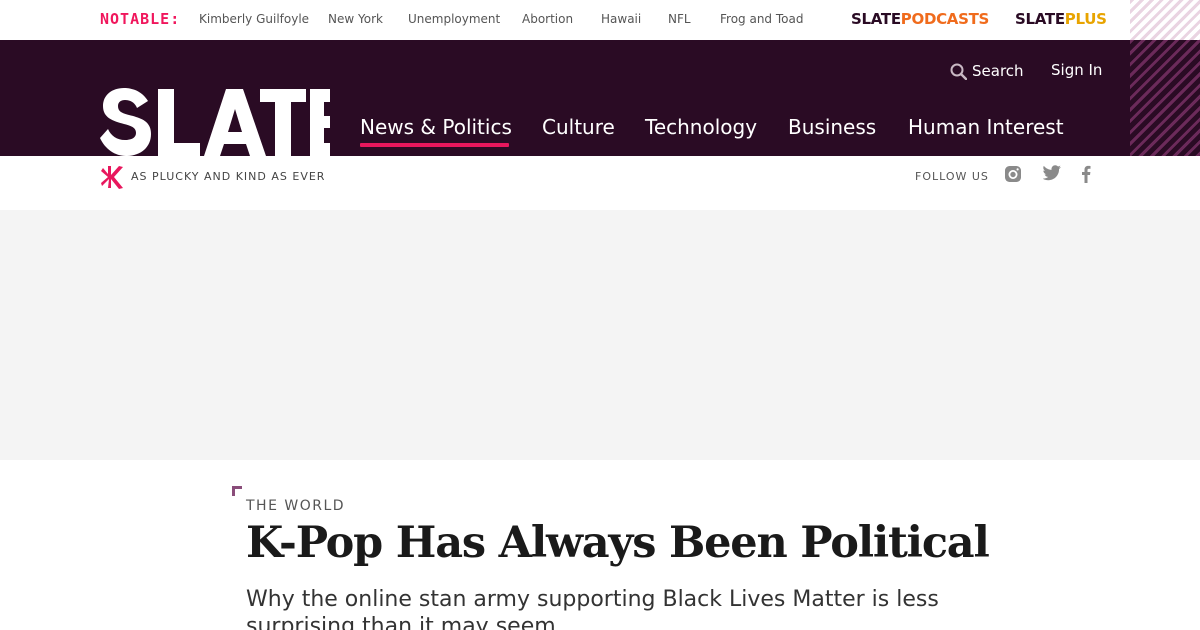  I want to click on podcasts-suffix: PODCASTS, so click(945, 19).